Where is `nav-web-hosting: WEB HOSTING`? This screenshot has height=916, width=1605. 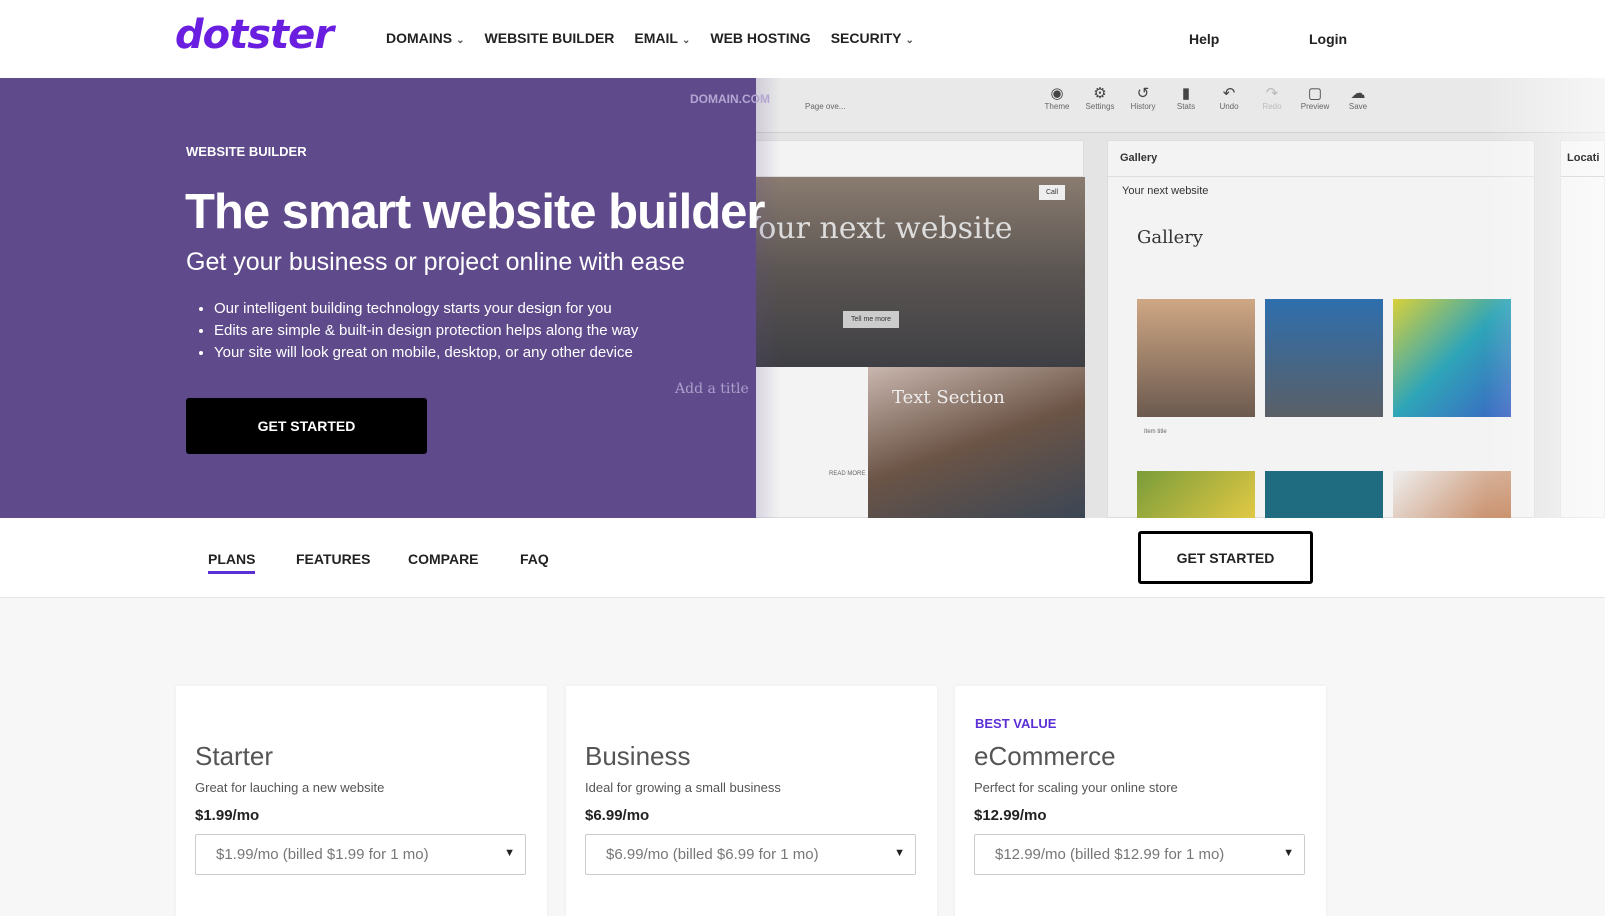
nav-web-hosting: WEB HOSTING is located at coordinates (760, 38).